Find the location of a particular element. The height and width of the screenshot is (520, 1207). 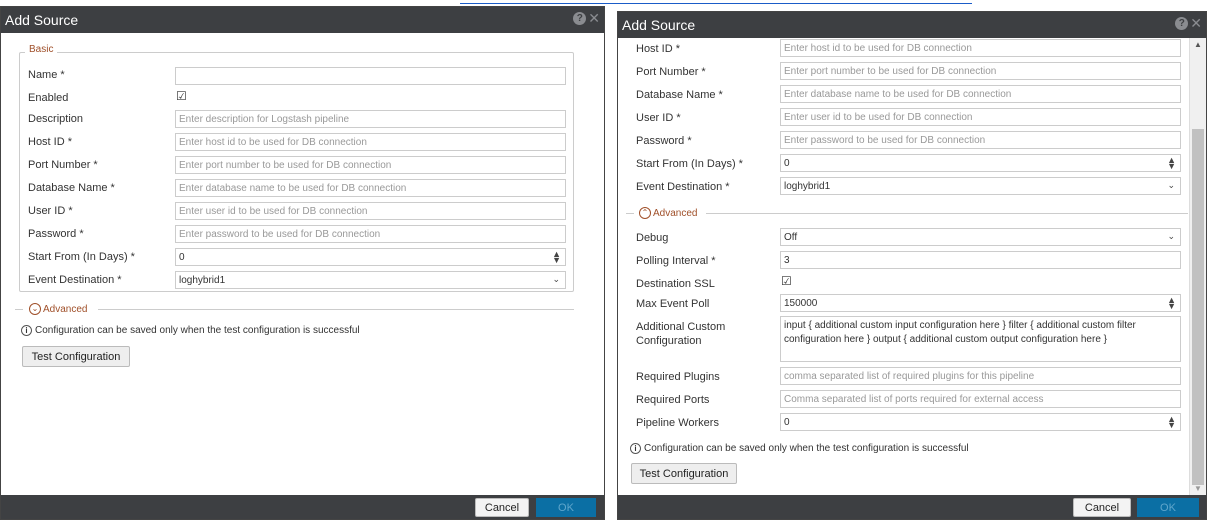

advanced-toggle: ⌄ Advanced is located at coordinates (58, 309).